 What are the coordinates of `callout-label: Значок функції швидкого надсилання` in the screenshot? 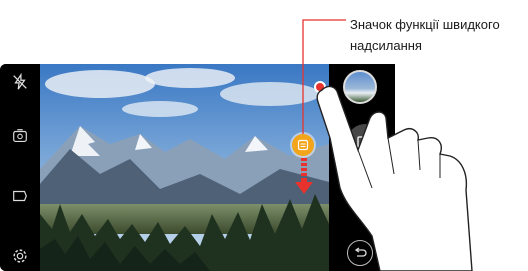 It's located at (439, 35).